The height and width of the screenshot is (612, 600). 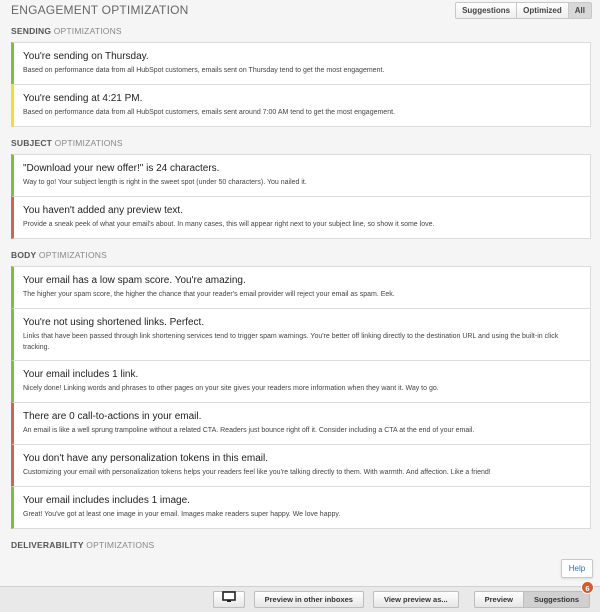 What do you see at coordinates (579, 10) in the screenshot?
I see `filter-all-button: All` at bounding box center [579, 10].